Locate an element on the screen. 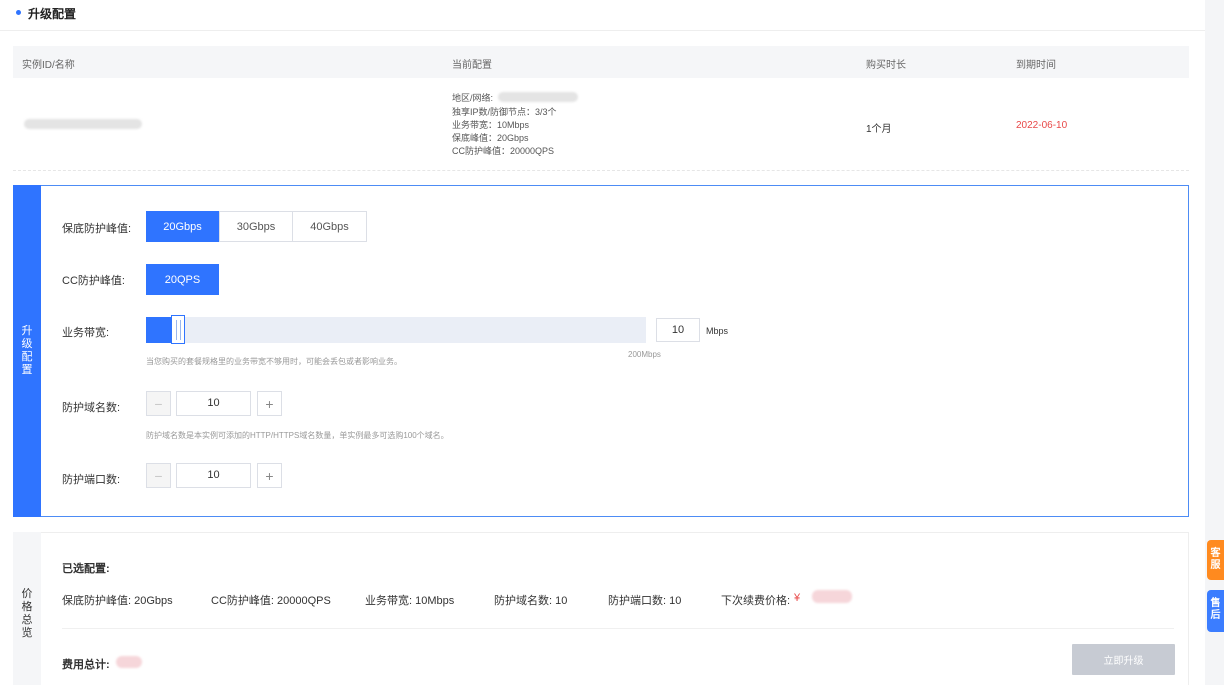  bandwidth-hint: 当您购买的套餐规格里的业务带宽不够用时，可能会丢包或者影响业务。 is located at coordinates (274, 361).